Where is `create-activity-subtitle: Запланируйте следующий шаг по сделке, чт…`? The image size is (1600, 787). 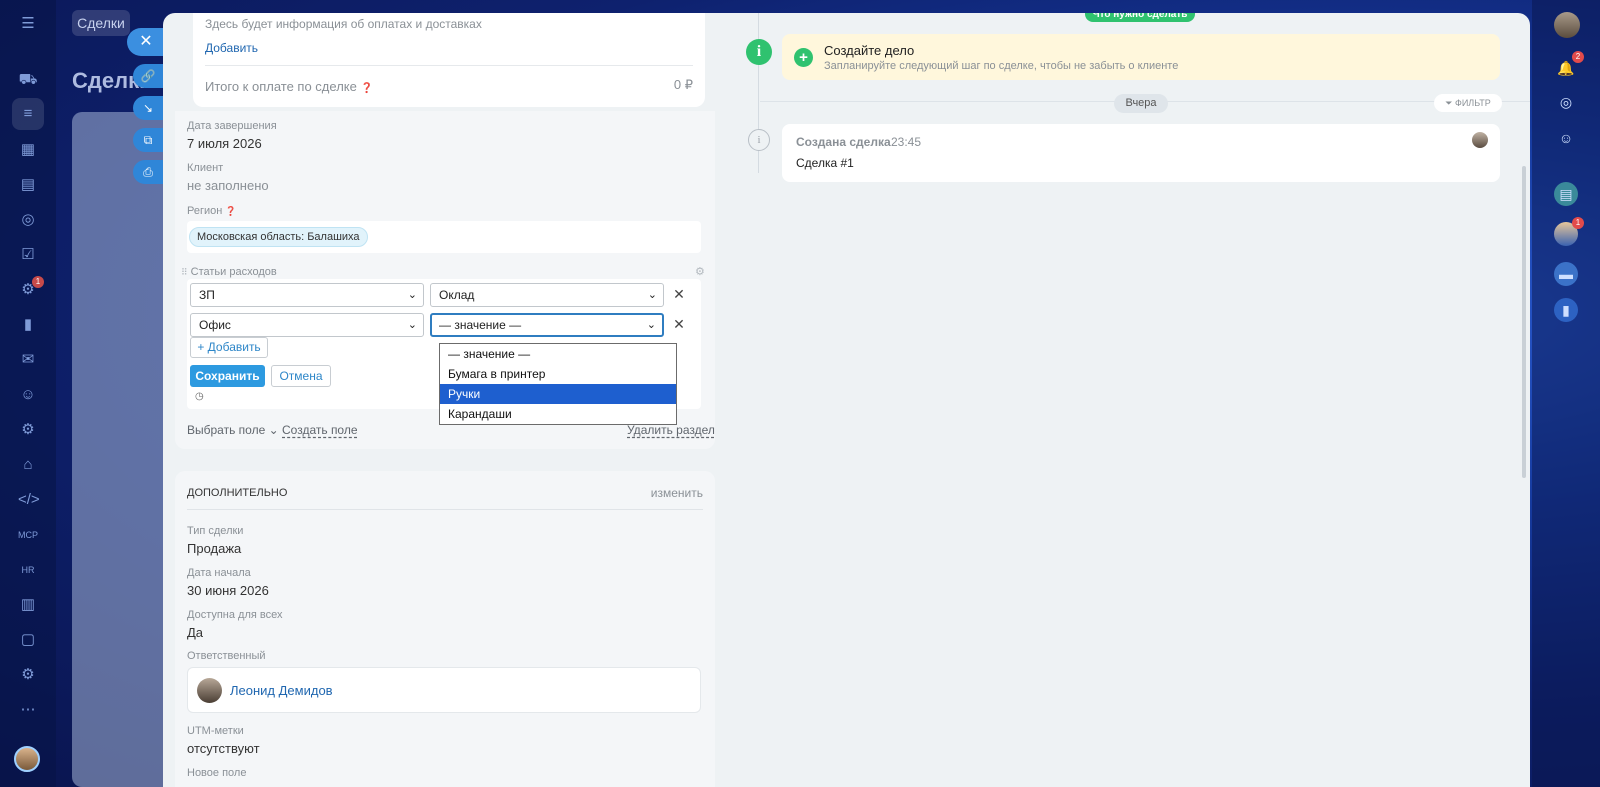 create-activity-subtitle: Запланируйте следующий шаг по сделке, чт… is located at coordinates (1001, 66).